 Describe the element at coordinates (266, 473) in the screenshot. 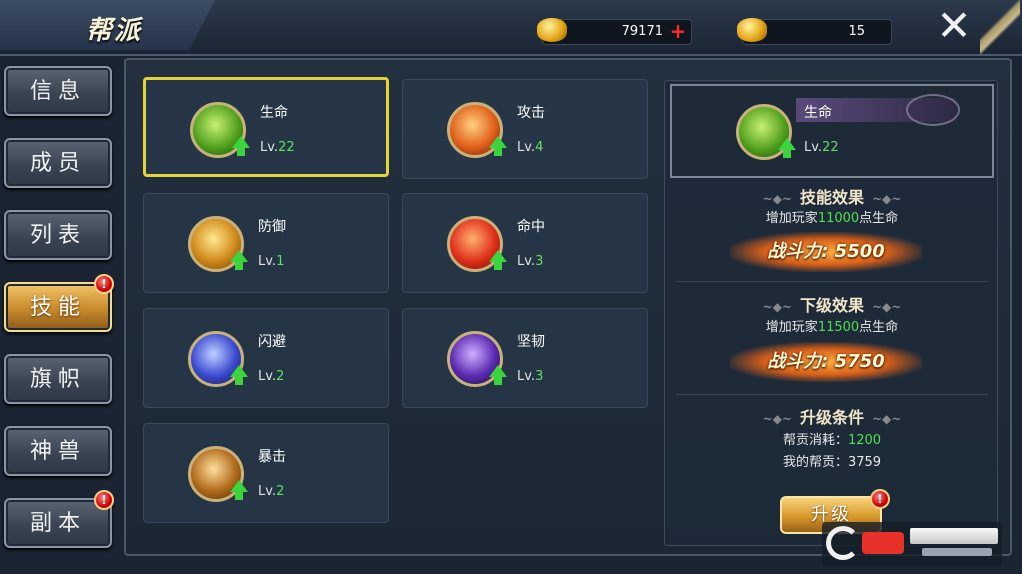

I see `skill-card-crit: 暴击 Lv.2` at that location.